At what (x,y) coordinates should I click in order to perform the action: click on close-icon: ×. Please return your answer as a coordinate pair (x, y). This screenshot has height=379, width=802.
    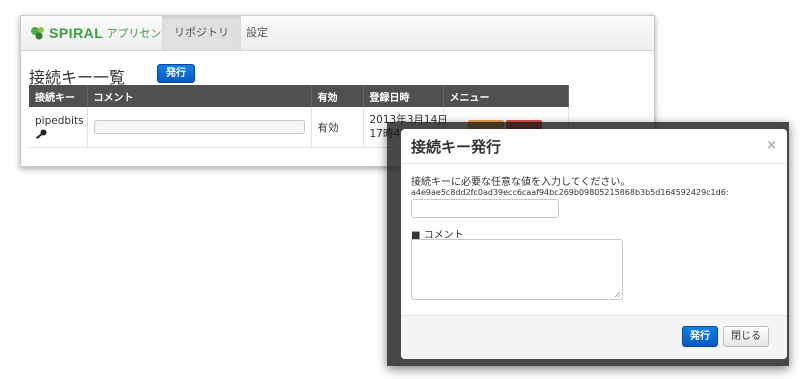
    Looking at the image, I should click on (771, 145).